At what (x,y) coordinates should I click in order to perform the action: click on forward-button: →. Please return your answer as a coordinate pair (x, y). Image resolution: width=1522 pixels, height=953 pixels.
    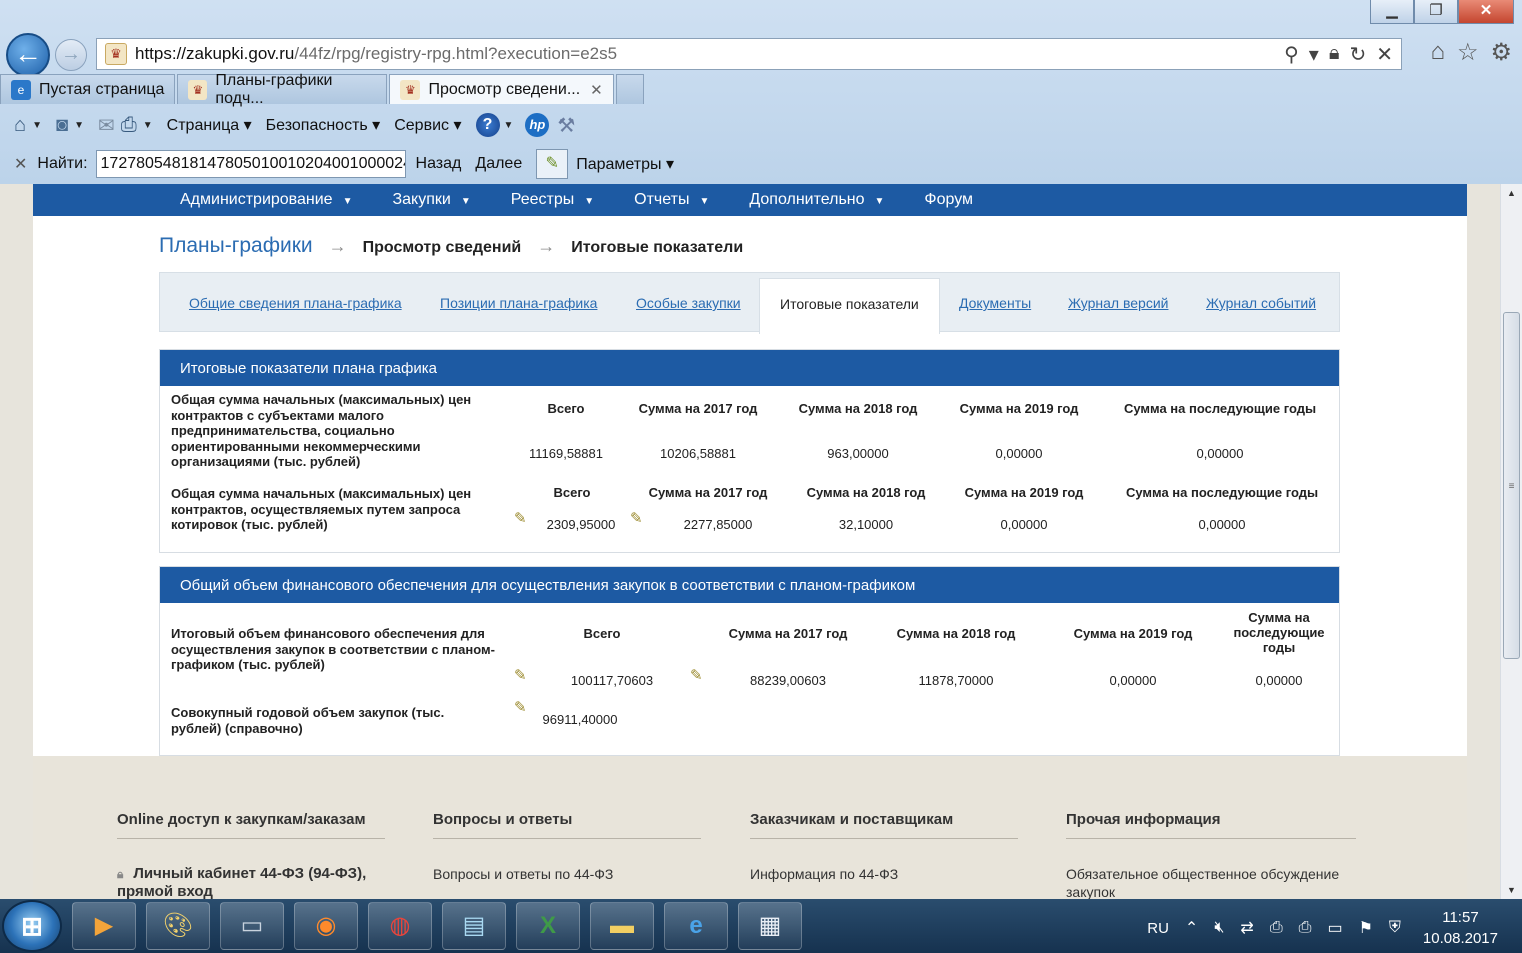
    Looking at the image, I should click on (71, 55).